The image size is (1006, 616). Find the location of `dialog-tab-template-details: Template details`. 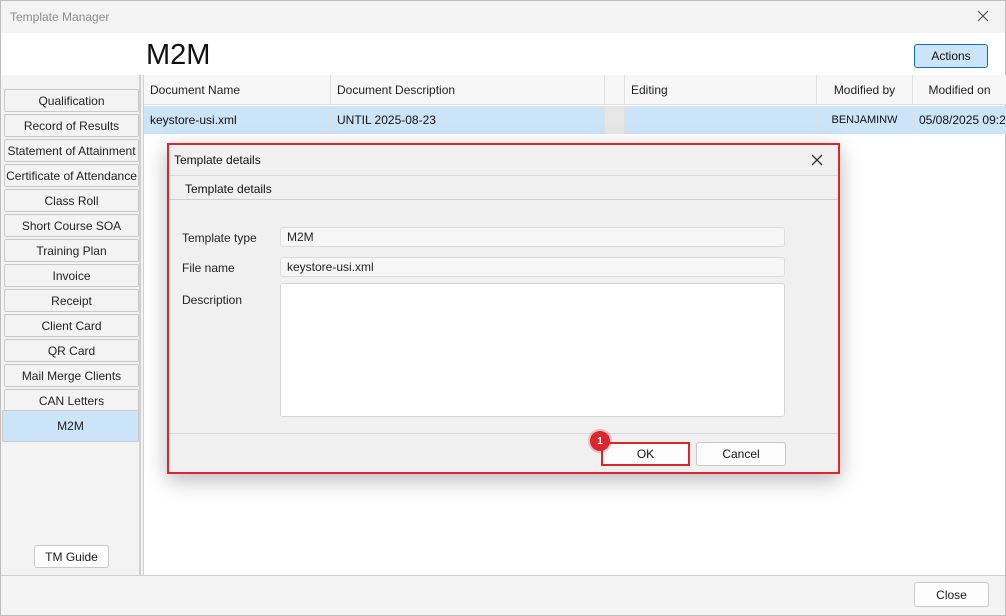

dialog-tab-template-details: Template details is located at coordinates (503, 188).